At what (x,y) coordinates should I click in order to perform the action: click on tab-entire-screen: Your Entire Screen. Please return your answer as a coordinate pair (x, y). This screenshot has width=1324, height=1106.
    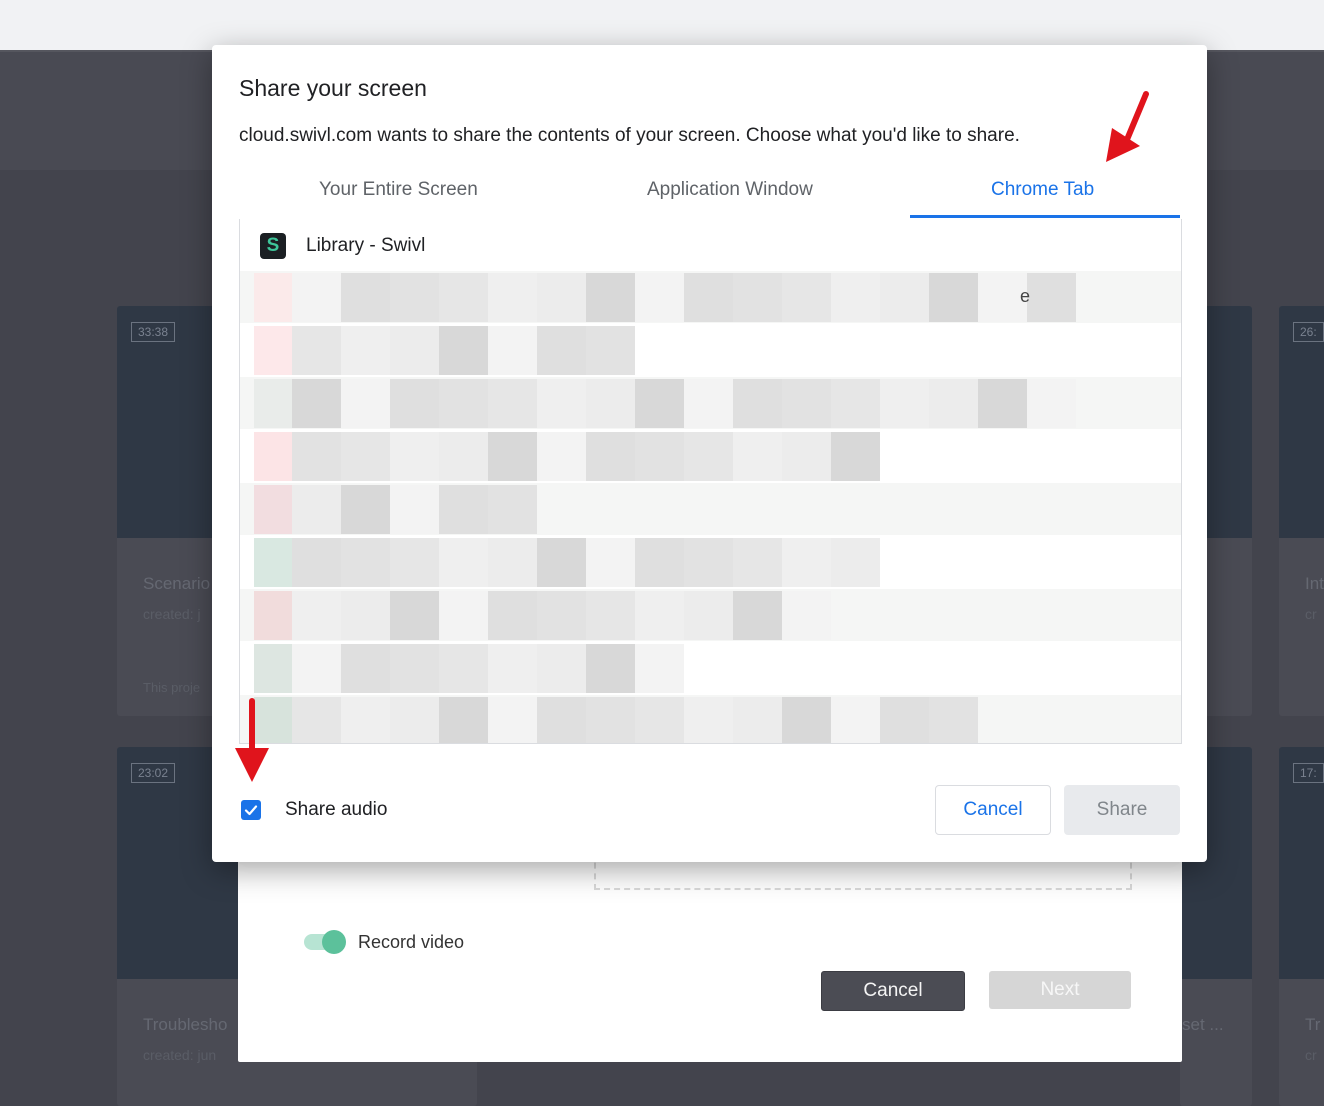
    Looking at the image, I should click on (398, 190).